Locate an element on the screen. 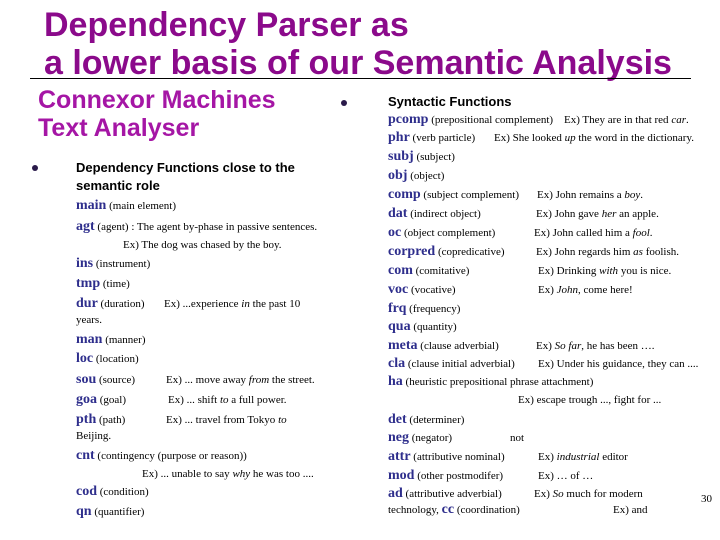  func-code: det is located at coordinates (397, 419).